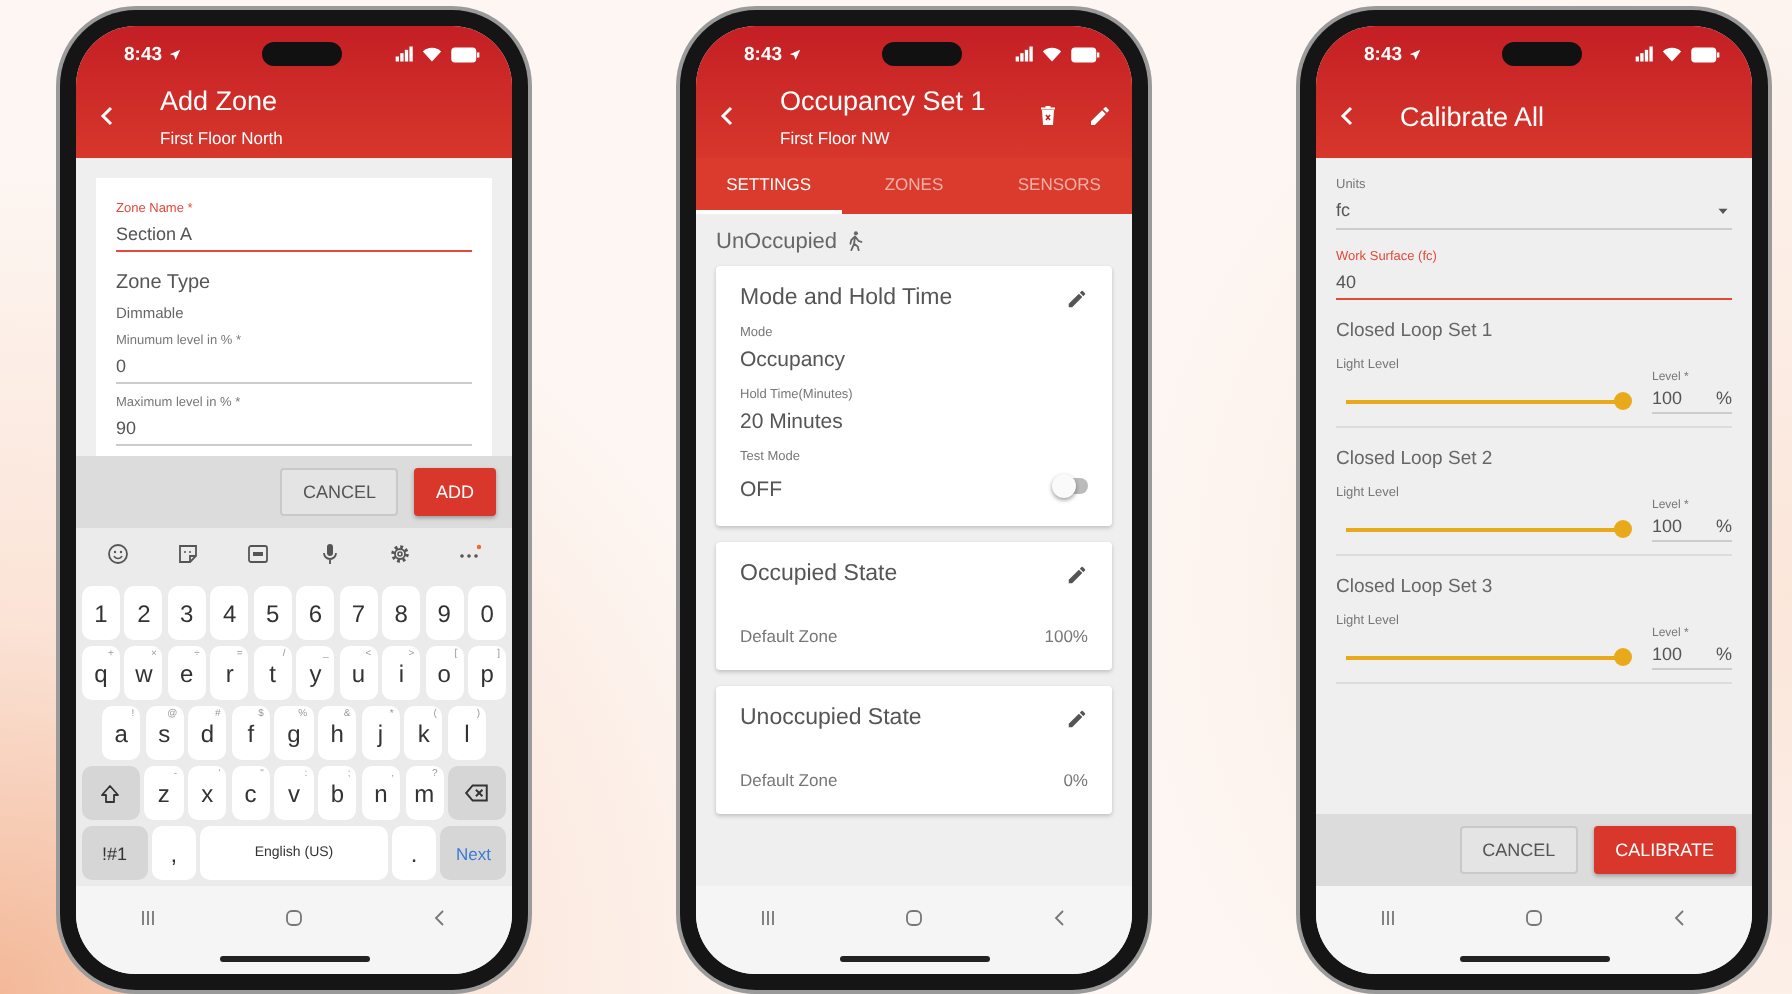 Image resolution: width=1792 pixels, height=994 pixels. Describe the element at coordinates (187, 554) in the screenshot. I see `sticker-icon` at that location.